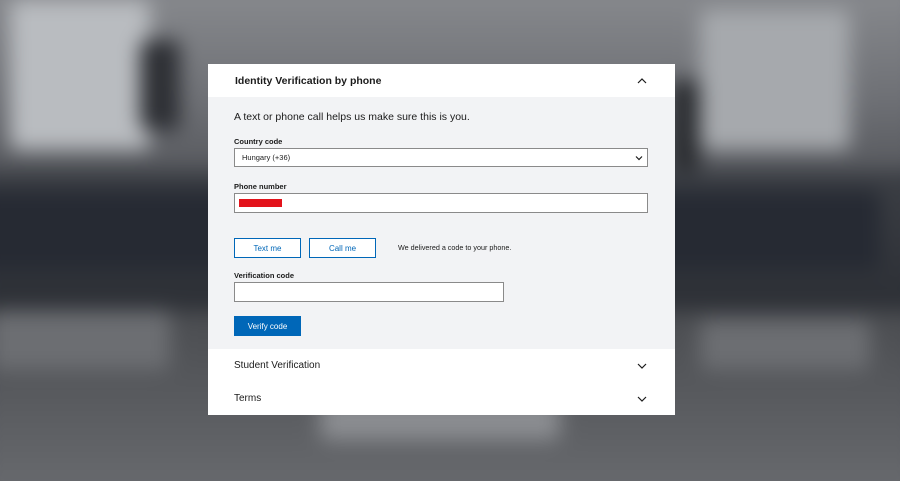 Image resolution: width=900 pixels, height=481 pixels. I want to click on student-verification-title: Student Verification, so click(277, 365).